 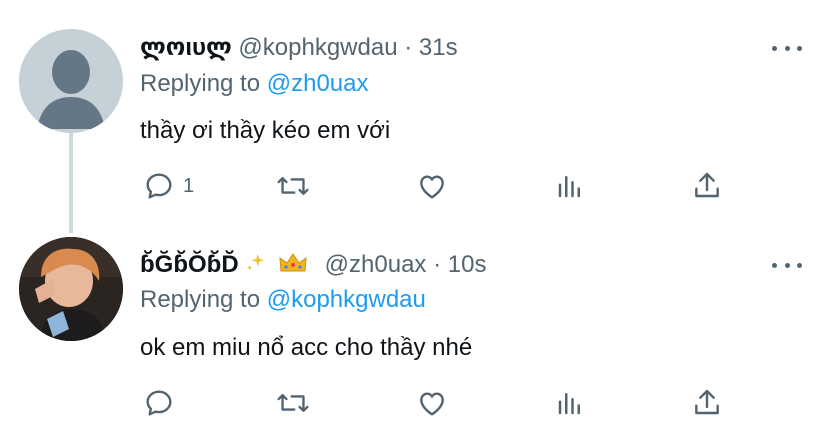 What do you see at coordinates (306, 347) in the screenshot?
I see `tweet-text: ok em miu nổ acc cho thầy nhé` at bounding box center [306, 347].